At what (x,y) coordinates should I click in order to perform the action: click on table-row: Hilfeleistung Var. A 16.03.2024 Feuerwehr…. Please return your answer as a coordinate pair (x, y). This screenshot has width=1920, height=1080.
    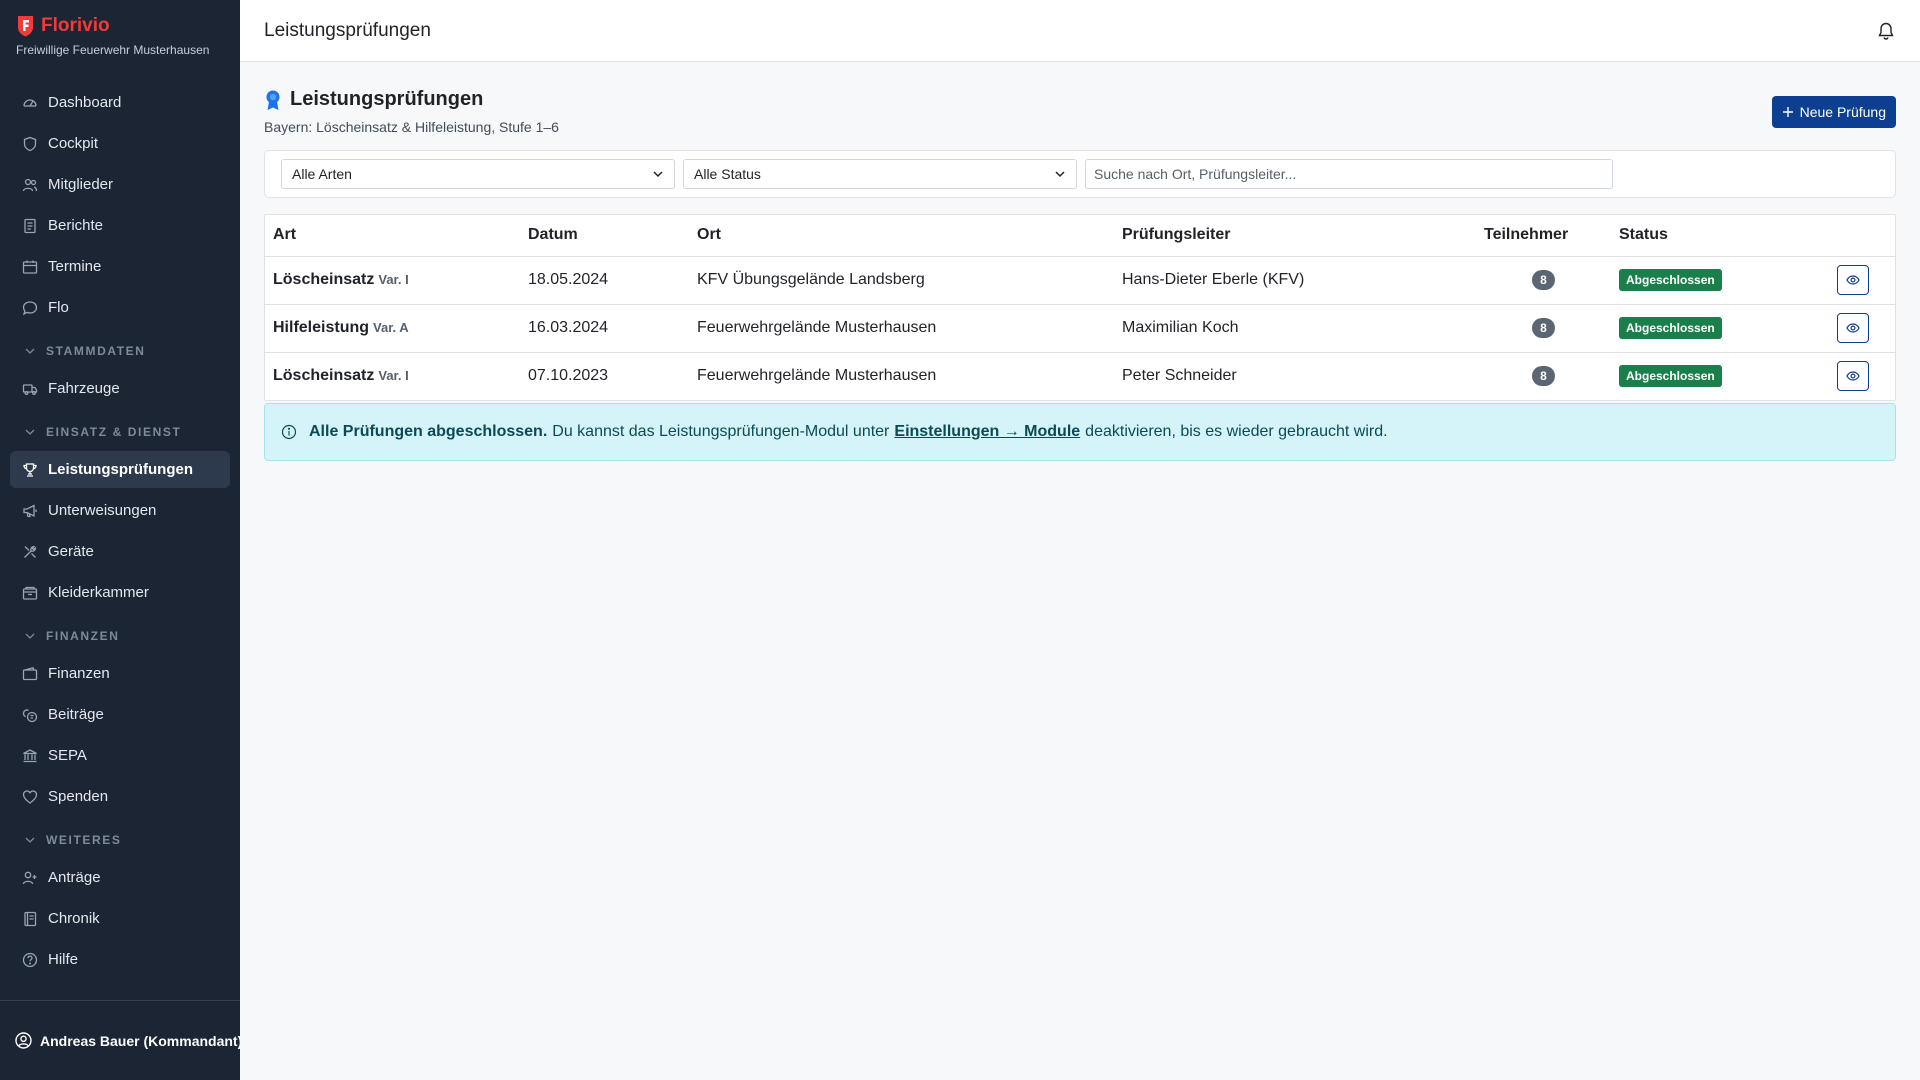
    Looking at the image, I should click on (1080, 328).